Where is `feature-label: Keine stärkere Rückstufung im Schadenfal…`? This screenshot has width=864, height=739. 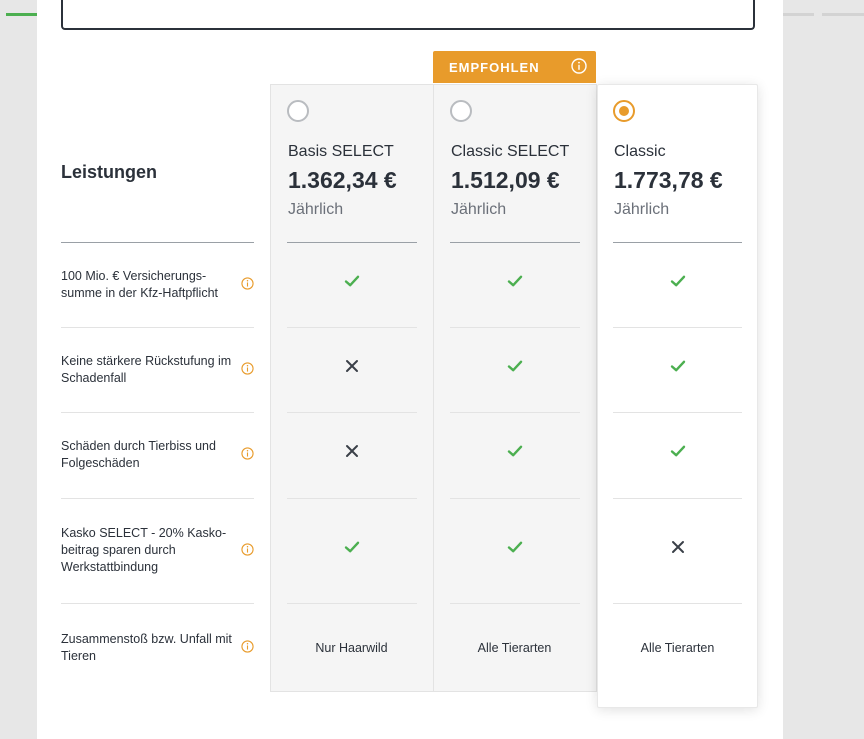 feature-label: Keine stärkere Rückstufung im Schadenfal… is located at coordinates (146, 369).